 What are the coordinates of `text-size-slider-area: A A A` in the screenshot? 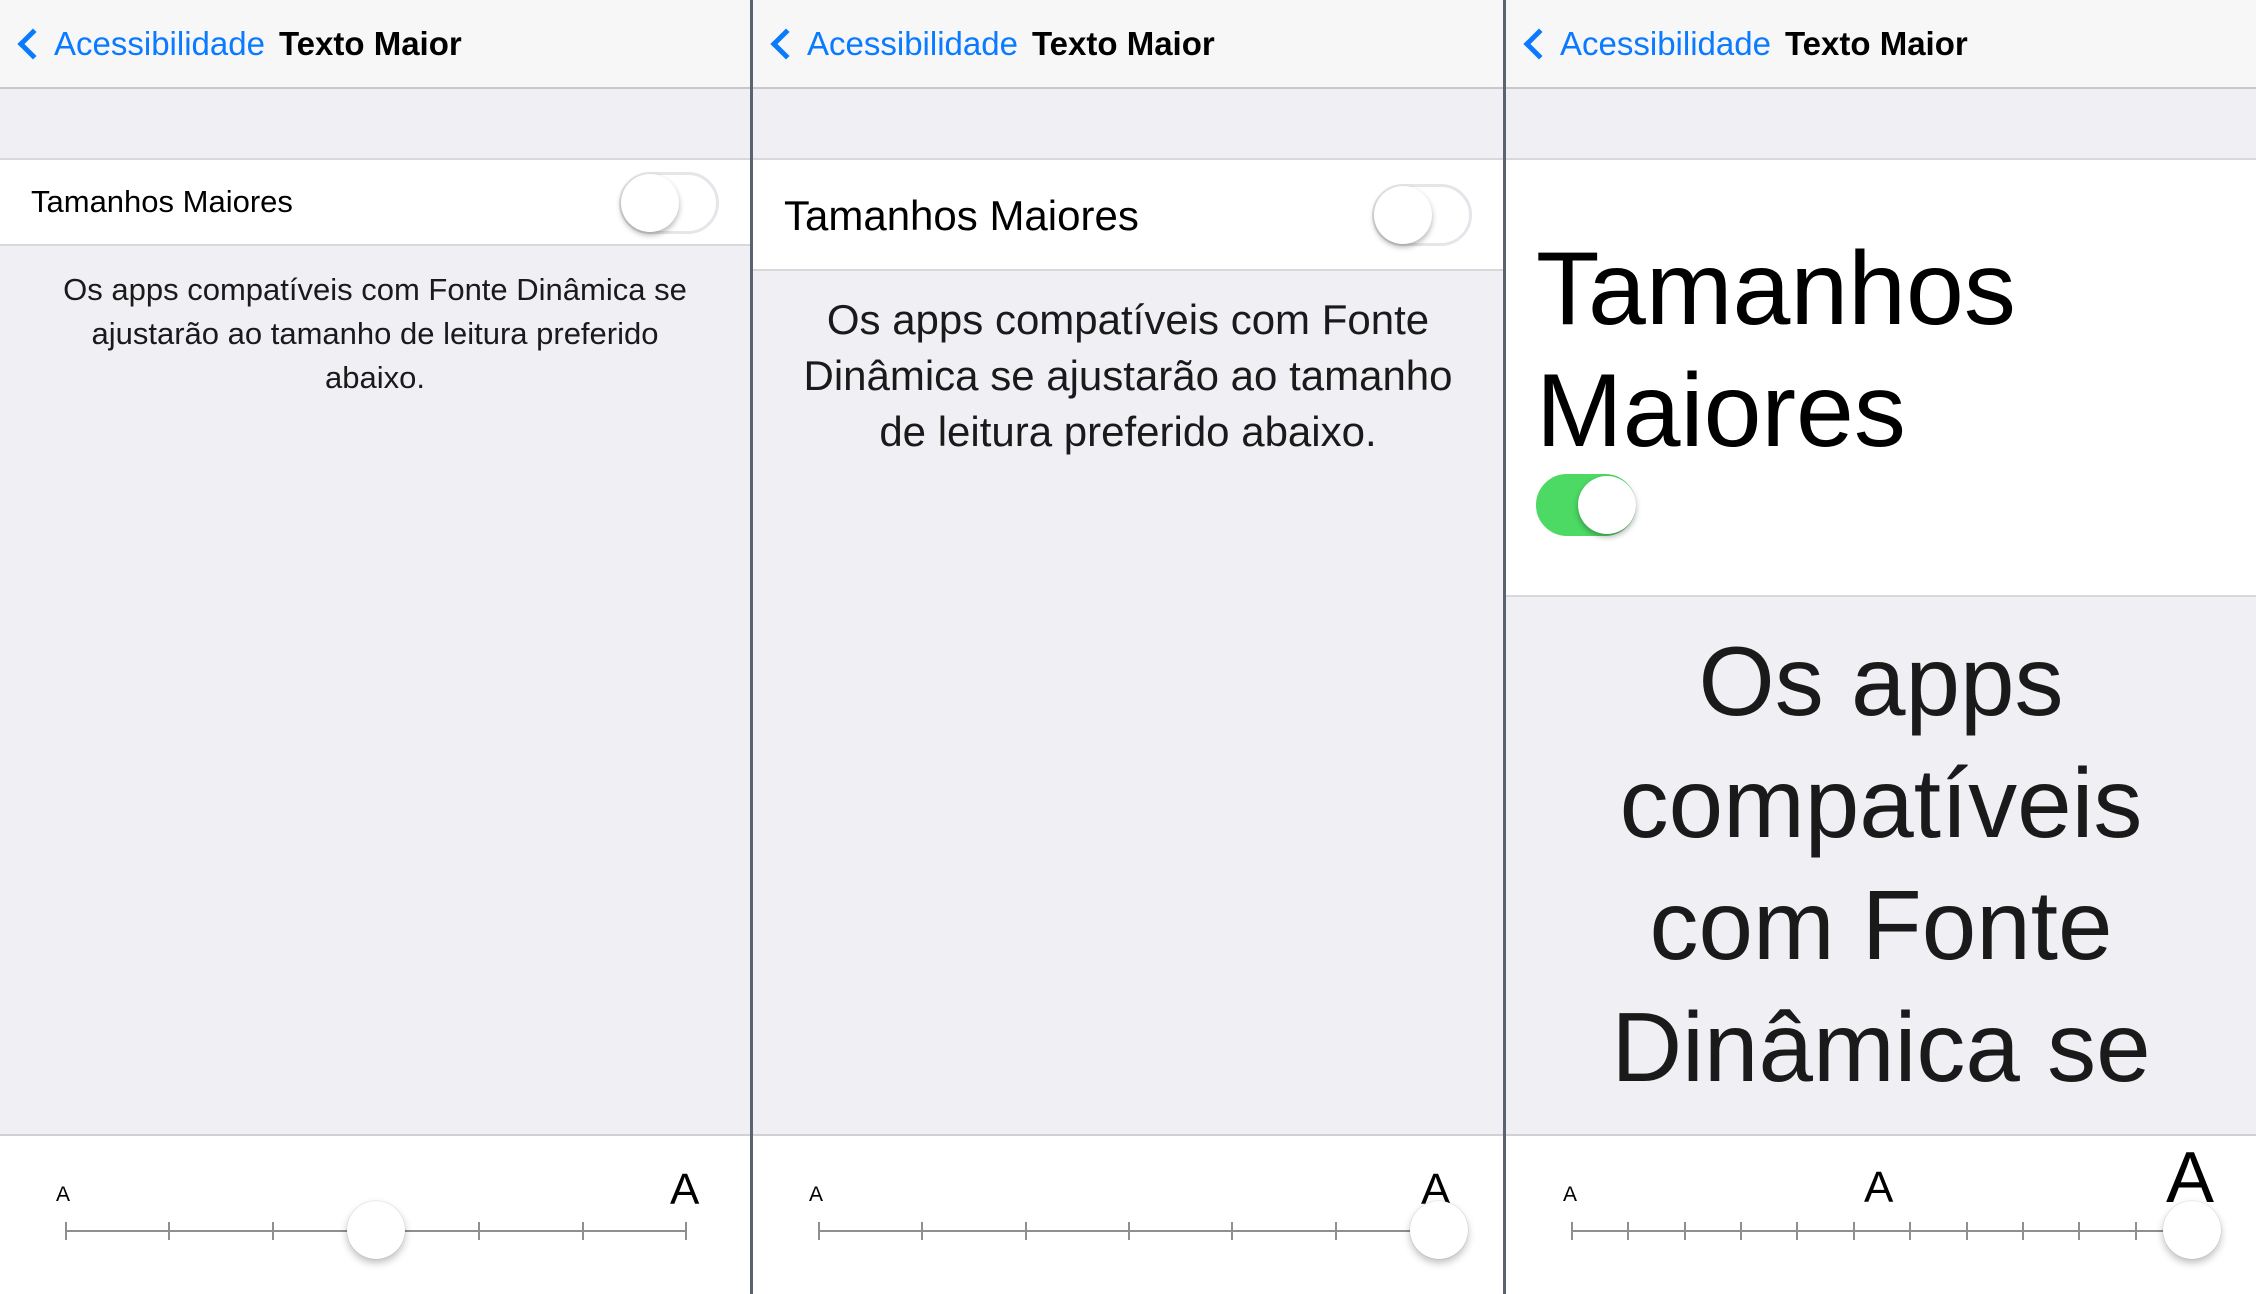 It's located at (1881, 1214).